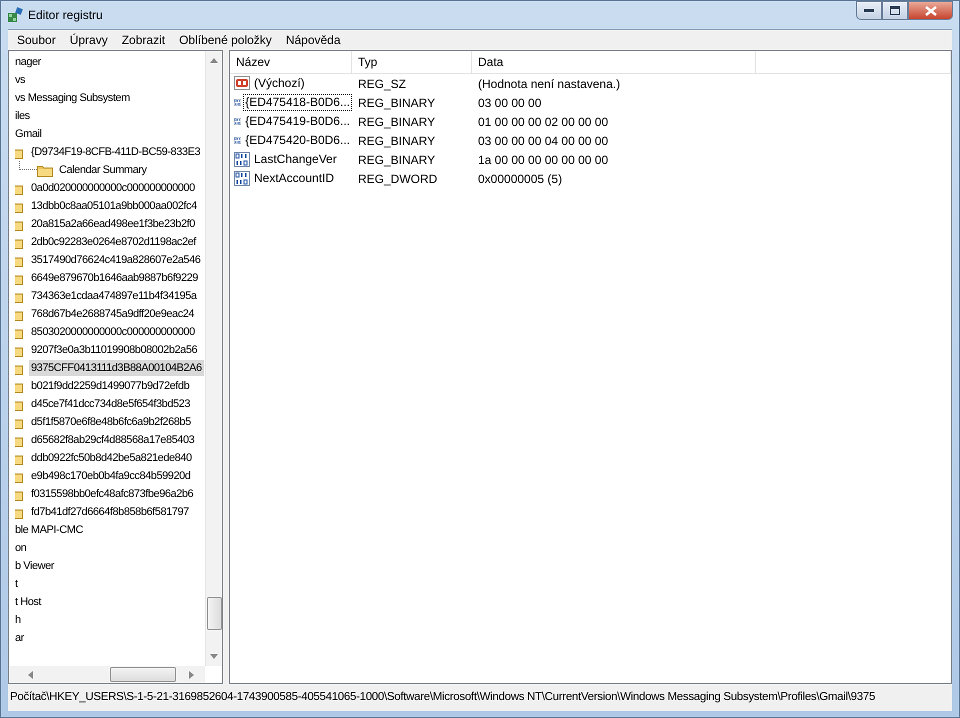 This screenshot has height=718, width=960. Describe the element at coordinates (442, 697) in the screenshot. I see `status-bar-path: Počítač\HKEY_USERS\S-1-5-21-3169852604-1743900585-405541065-1000\Software\Microsoft\Windows NT\CurrentVersion\Windows Messaging Subsystem\Profiles\Gmail\9375` at that location.